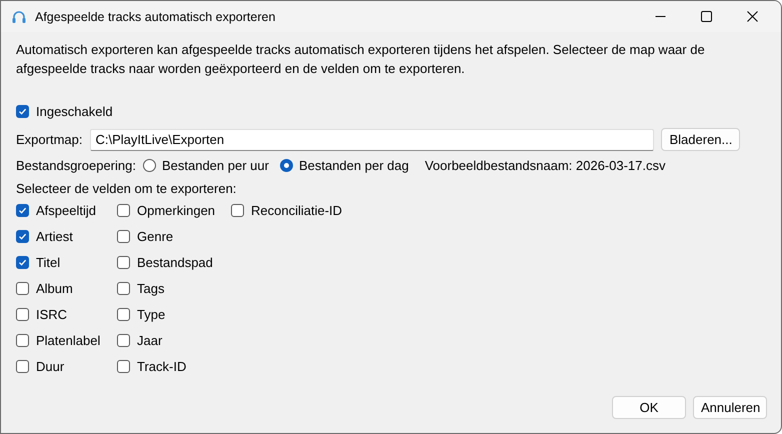 Image resolution: width=782 pixels, height=434 pixels. What do you see at coordinates (155, 17) in the screenshot?
I see `window-title: Afgespeelde tracks automatisch exporteren` at bounding box center [155, 17].